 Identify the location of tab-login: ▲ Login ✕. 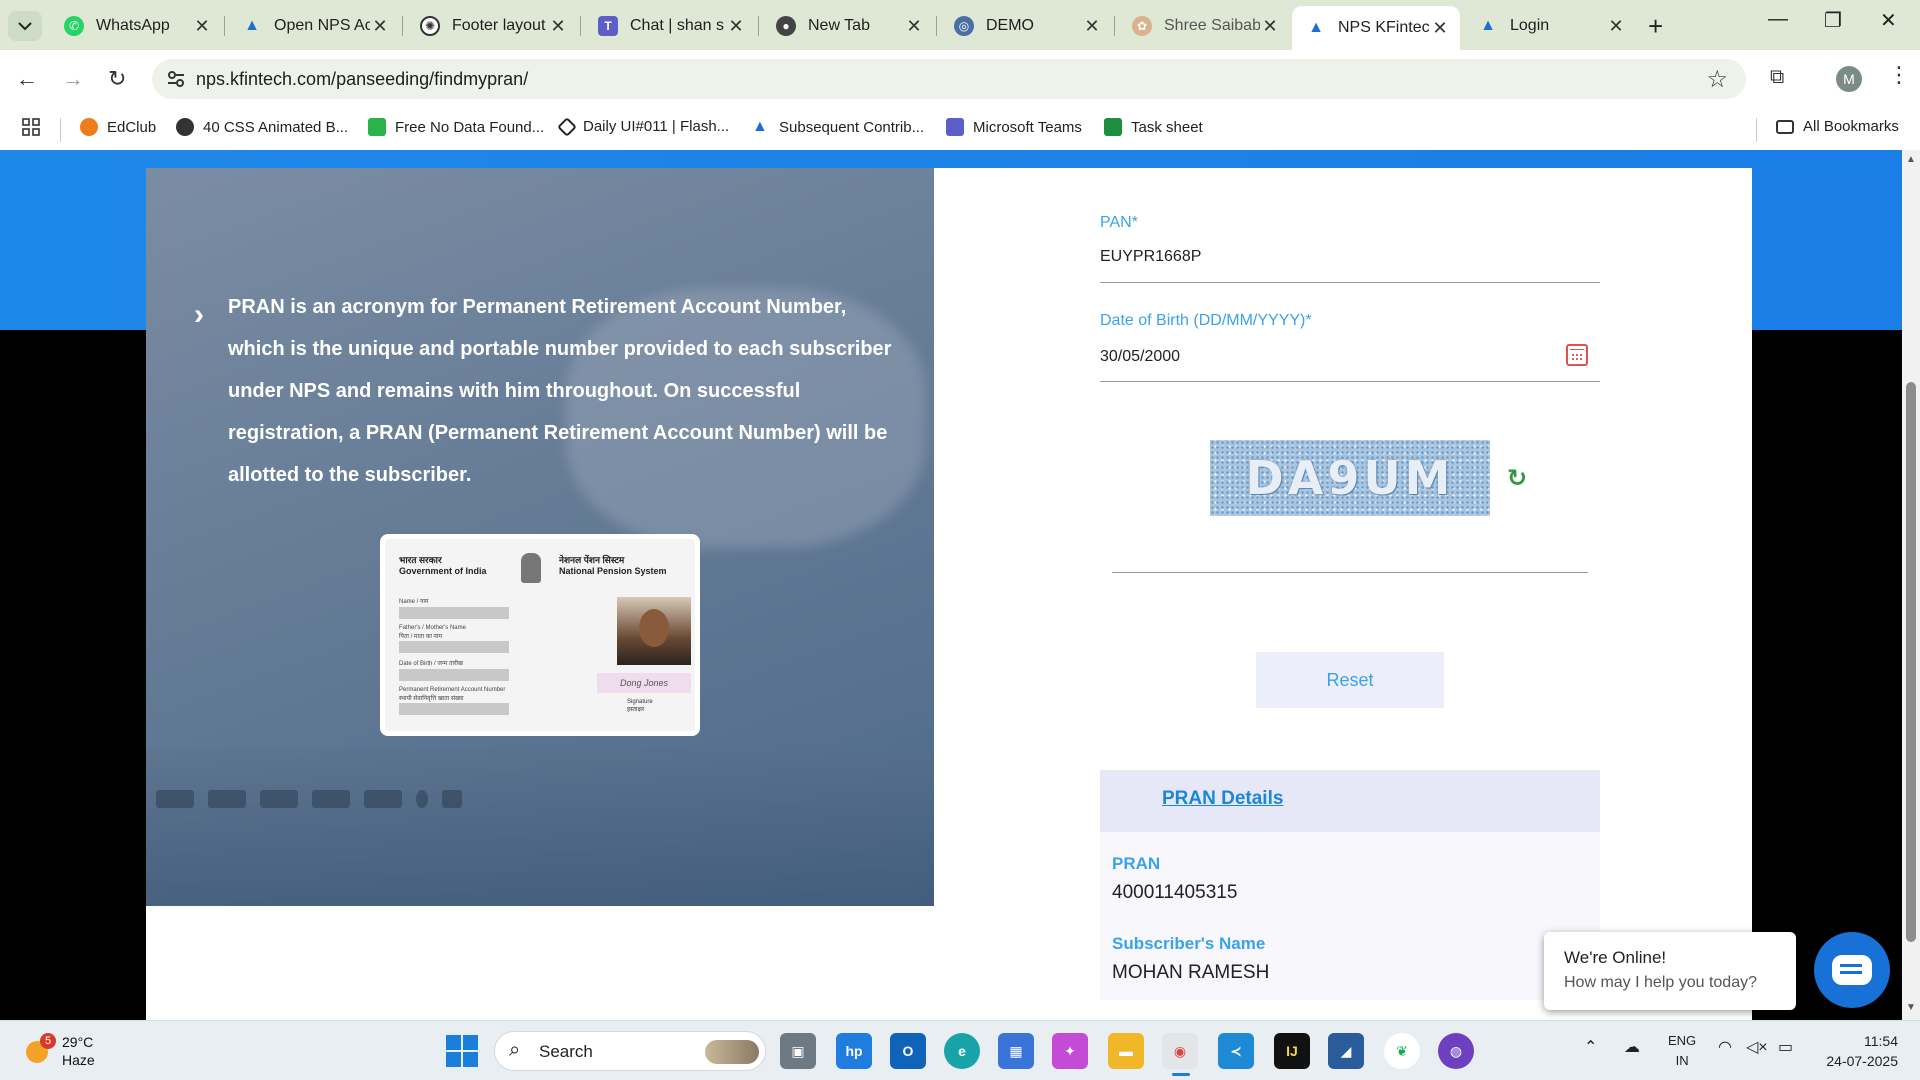
(1550, 26).